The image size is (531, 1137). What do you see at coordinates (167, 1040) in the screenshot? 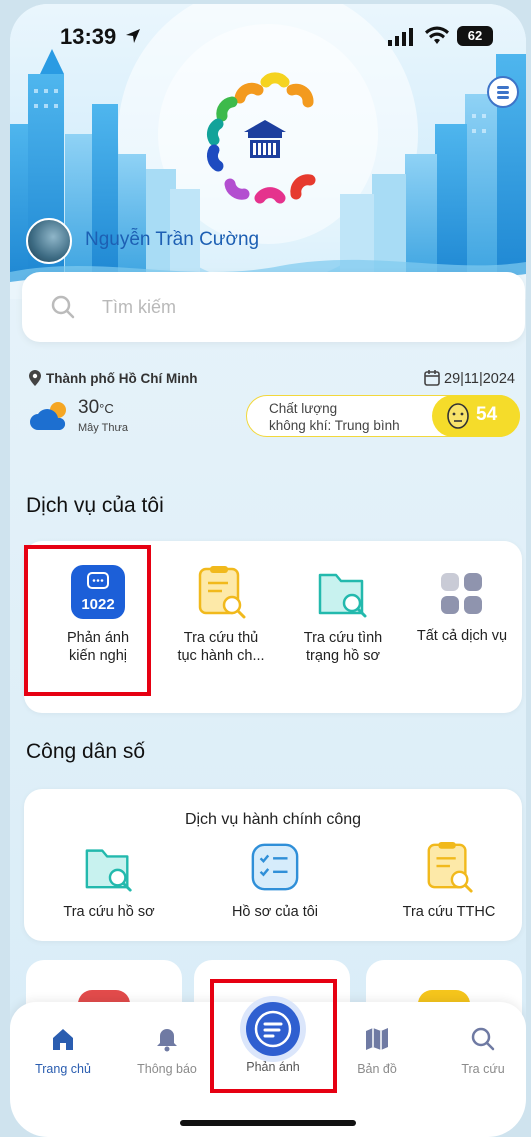
I see `bell-icon` at bounding box center [167, 1040].